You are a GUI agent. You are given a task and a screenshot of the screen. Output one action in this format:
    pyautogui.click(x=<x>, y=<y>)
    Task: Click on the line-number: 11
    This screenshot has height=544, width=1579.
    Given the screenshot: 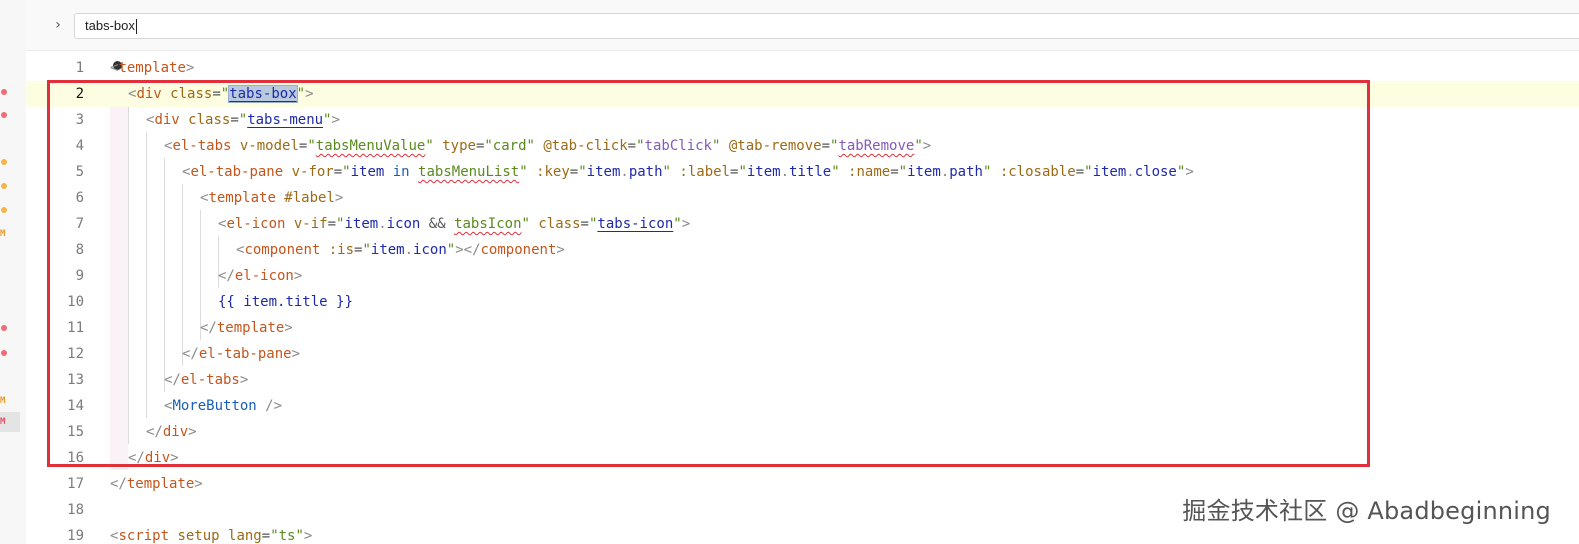 What is the action you would take?
    pyautogui.click(x=75, y=328)
    